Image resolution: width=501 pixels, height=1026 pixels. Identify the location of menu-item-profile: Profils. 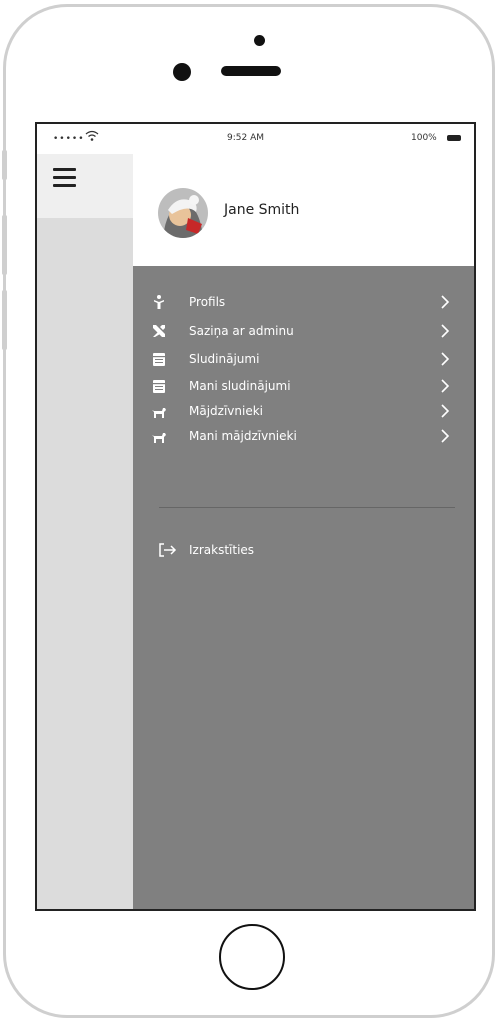
(303, 303).